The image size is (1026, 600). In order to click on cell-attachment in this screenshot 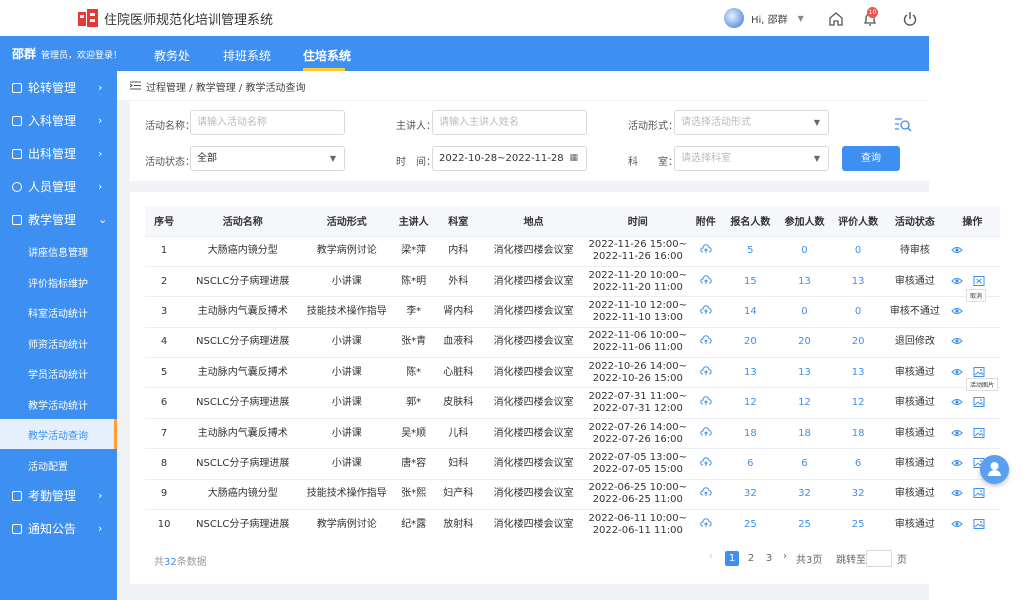, I will do `click(705, 372)`.